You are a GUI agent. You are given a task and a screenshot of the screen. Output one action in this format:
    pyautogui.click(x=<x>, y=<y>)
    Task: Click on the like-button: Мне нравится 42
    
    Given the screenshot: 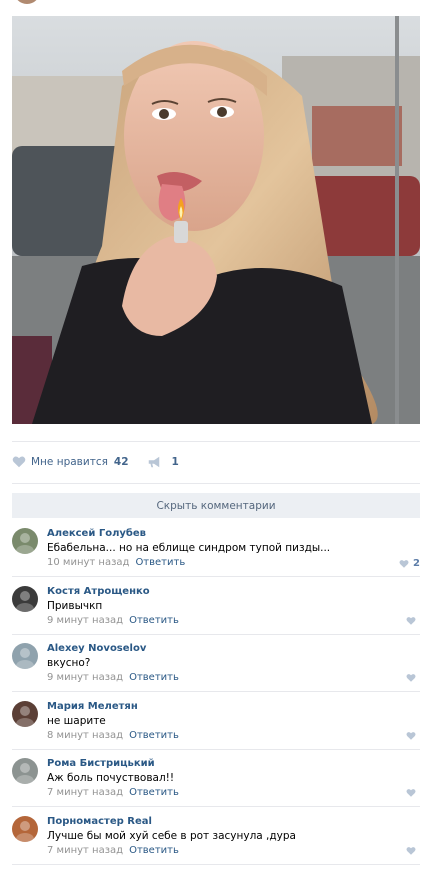 What is the action you would take?
    pyautogui.click(x=70, y=462)
    